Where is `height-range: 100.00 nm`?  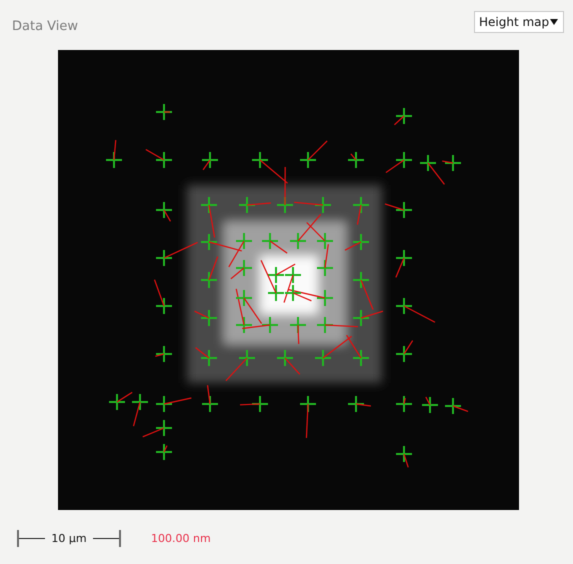
height-range: 100.00 nm is located at coordinates (181, 538).